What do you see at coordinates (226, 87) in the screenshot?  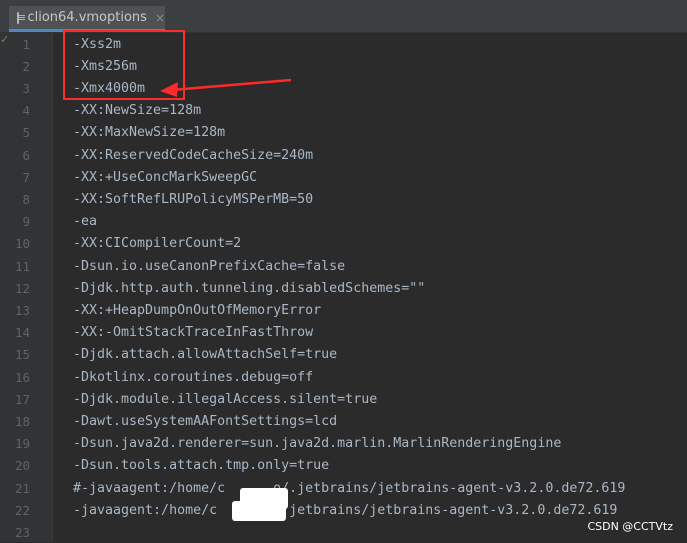 I see `annotation-arrow` at bounding box center [226, 87].